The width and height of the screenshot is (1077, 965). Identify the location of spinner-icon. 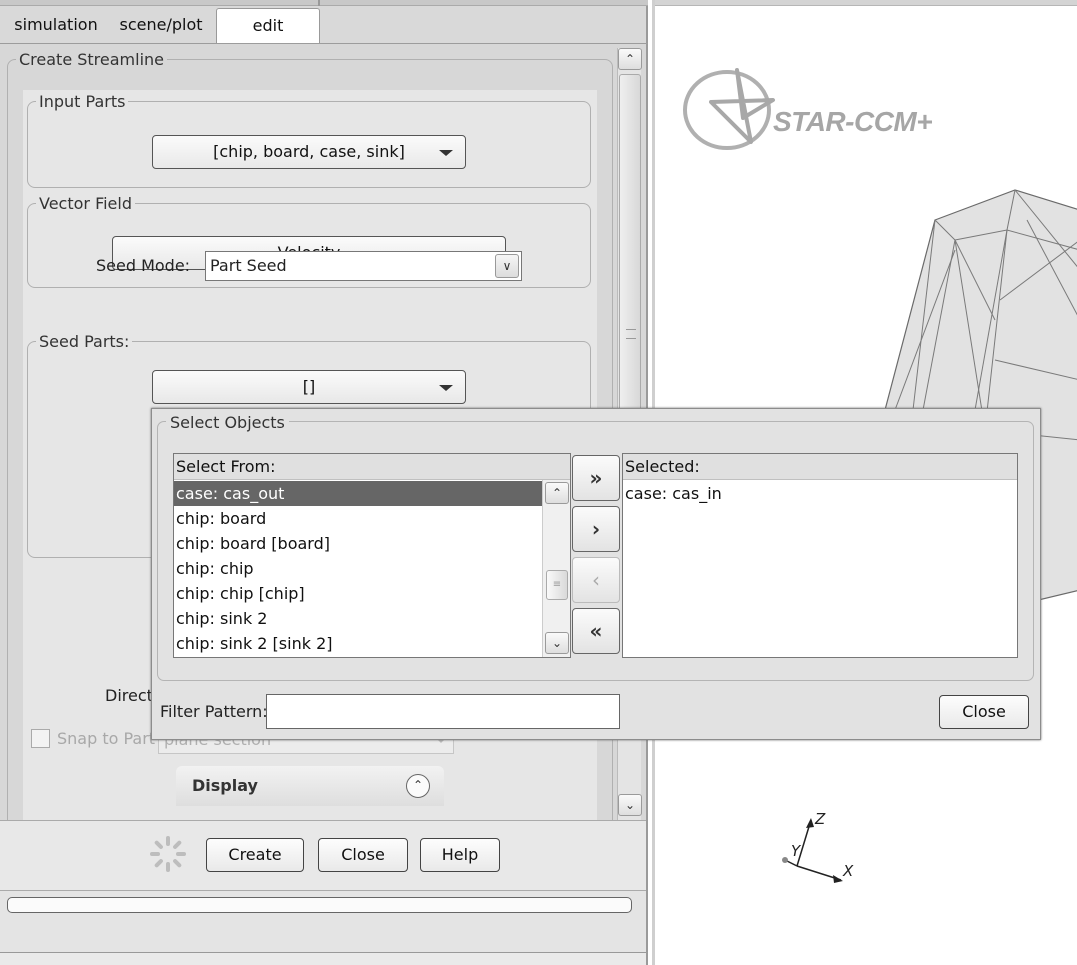
(168, 854).